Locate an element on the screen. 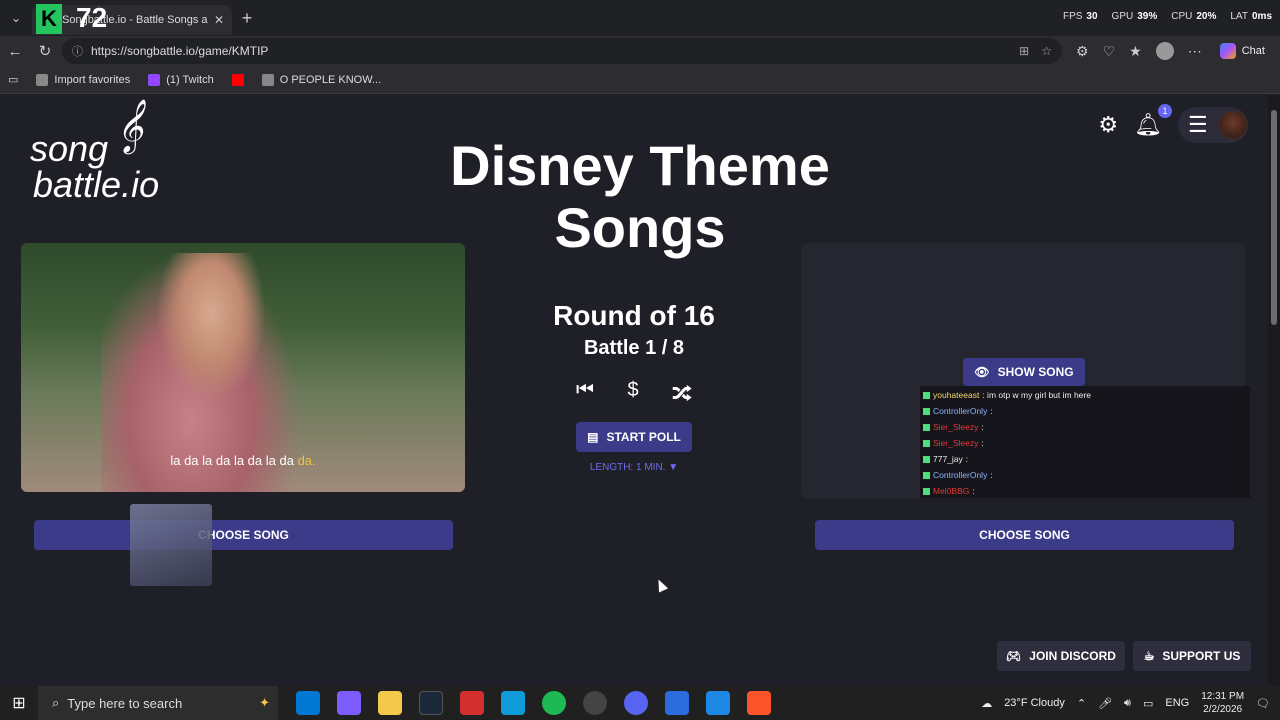  back-icon: ← is located at coordinates (15, 51).